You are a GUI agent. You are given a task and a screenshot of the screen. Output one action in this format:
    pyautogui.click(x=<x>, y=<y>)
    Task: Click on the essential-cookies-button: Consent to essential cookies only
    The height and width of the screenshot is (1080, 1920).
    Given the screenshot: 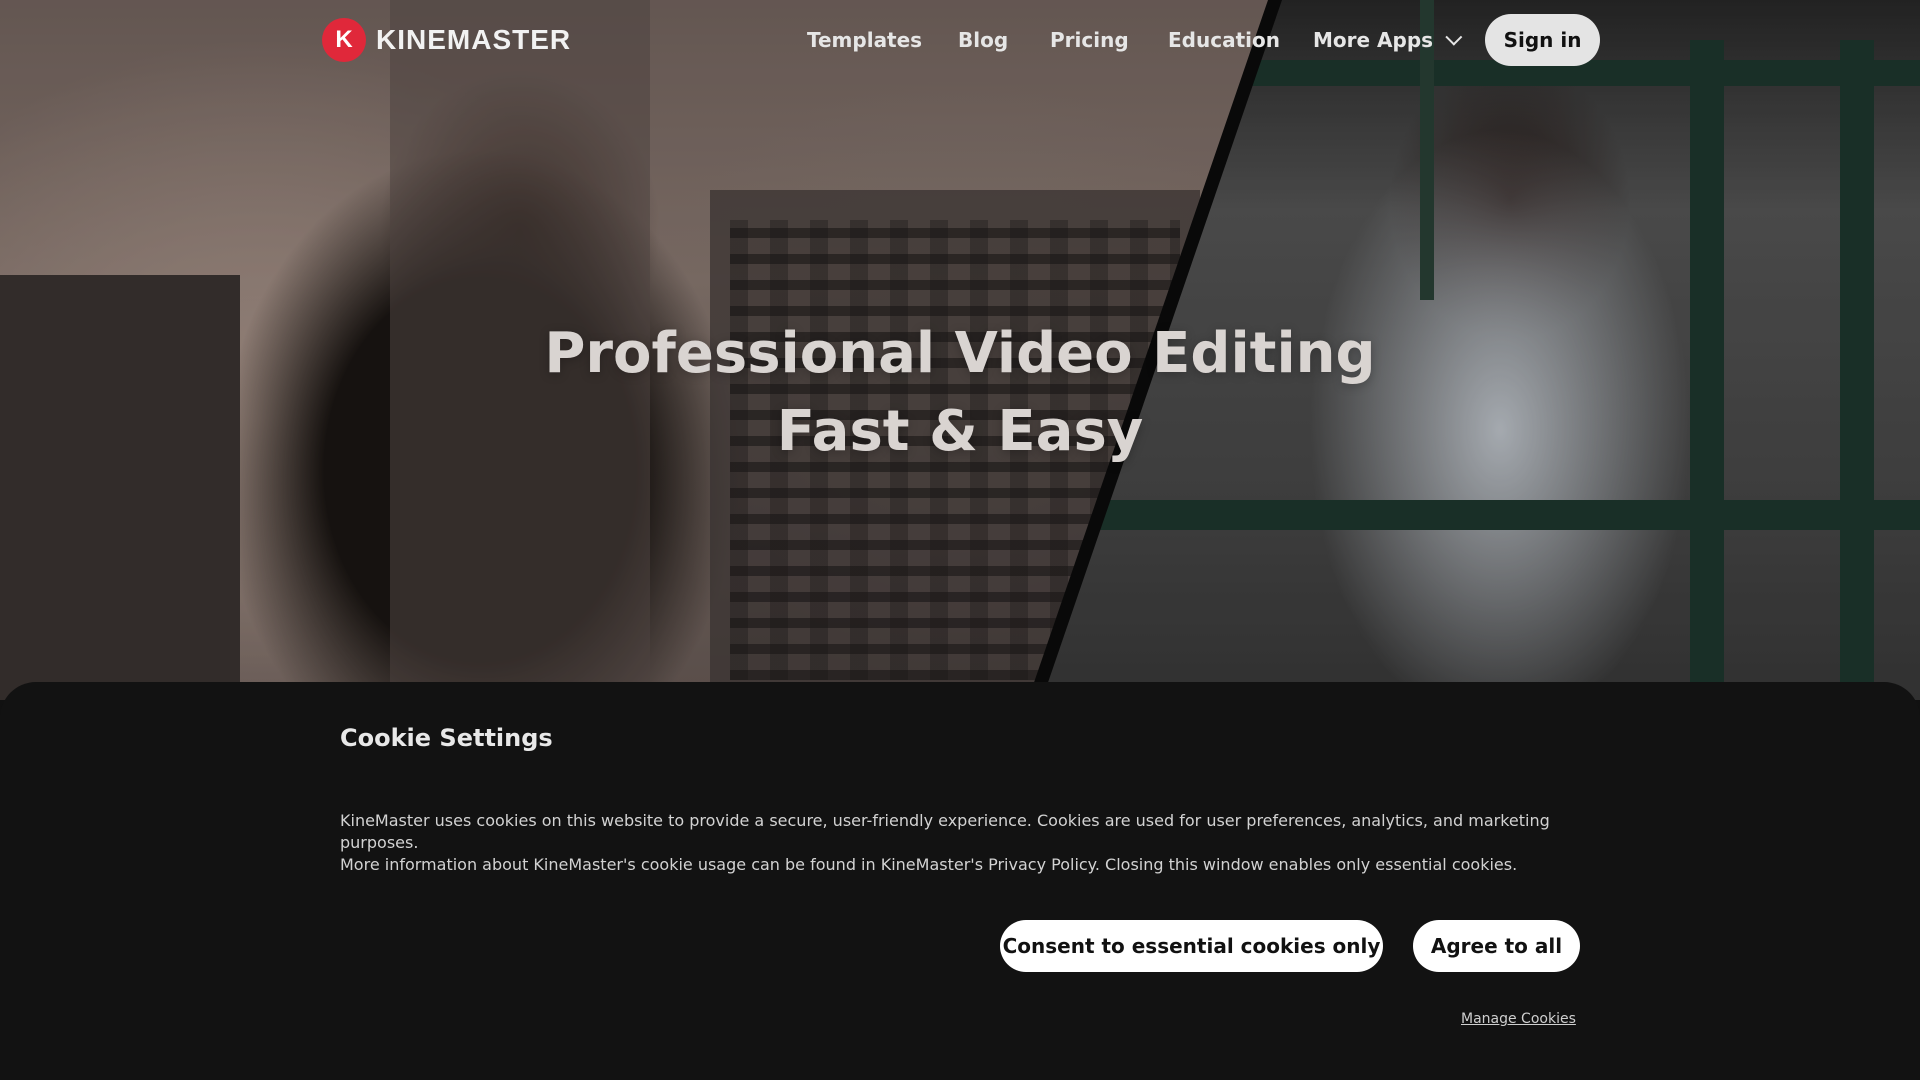 What is the action you would take?
    pyautogui.click(x=1191, y=946)
    